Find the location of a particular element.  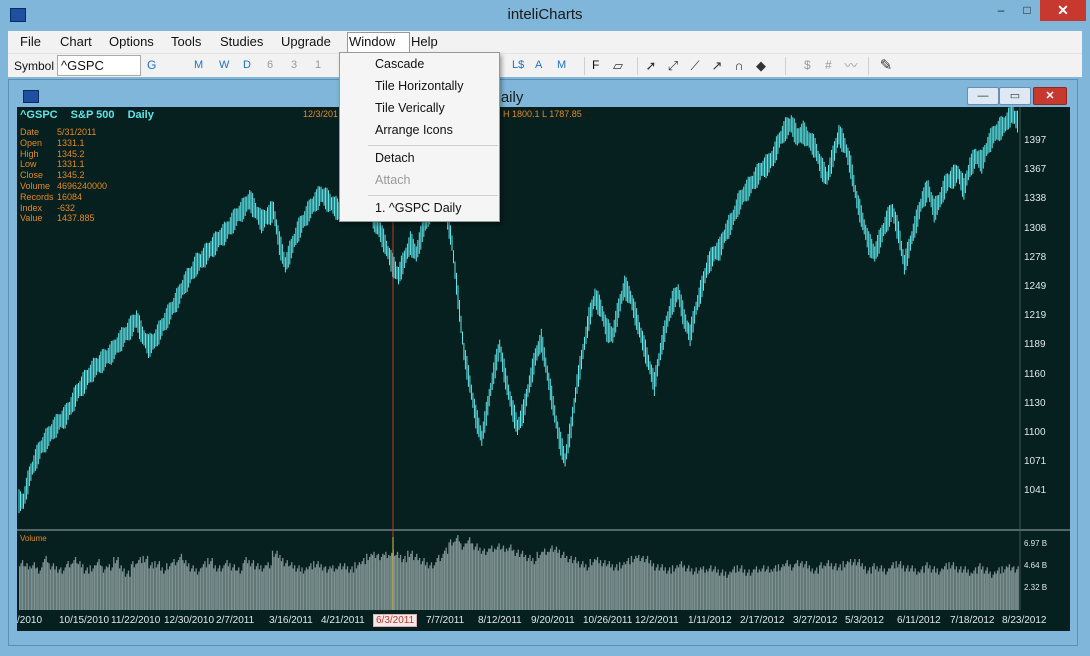

date-tick-label: 1/11/2012 is located at coordinates (710, 620).